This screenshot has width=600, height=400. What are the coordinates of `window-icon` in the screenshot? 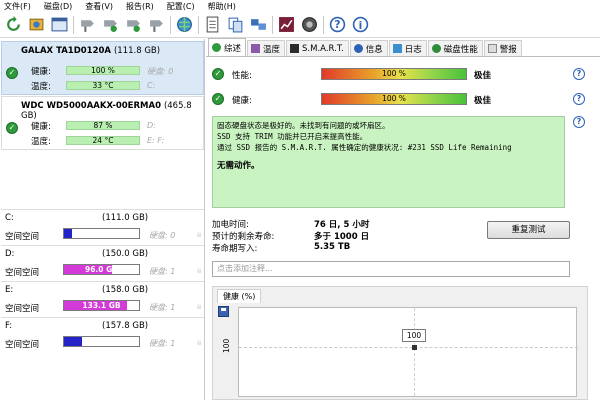 It's located at (59, 25).